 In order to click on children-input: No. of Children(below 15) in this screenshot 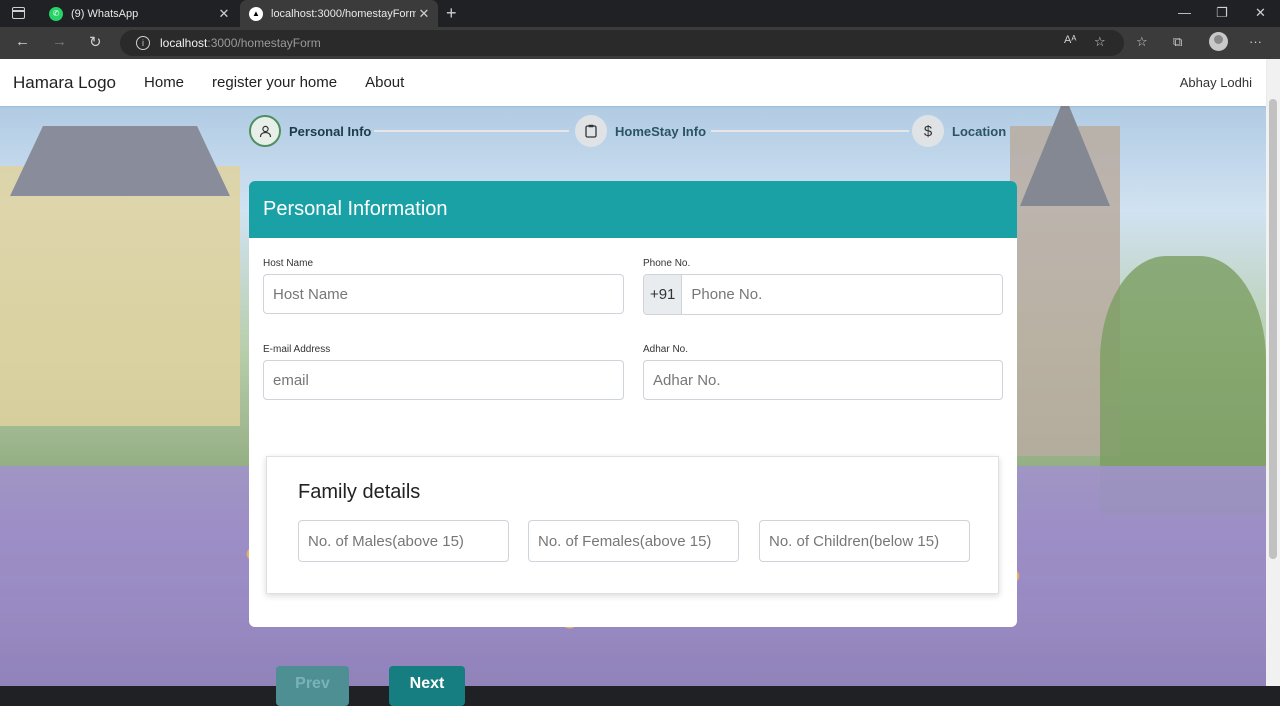, I will do `click(864, 541)`.